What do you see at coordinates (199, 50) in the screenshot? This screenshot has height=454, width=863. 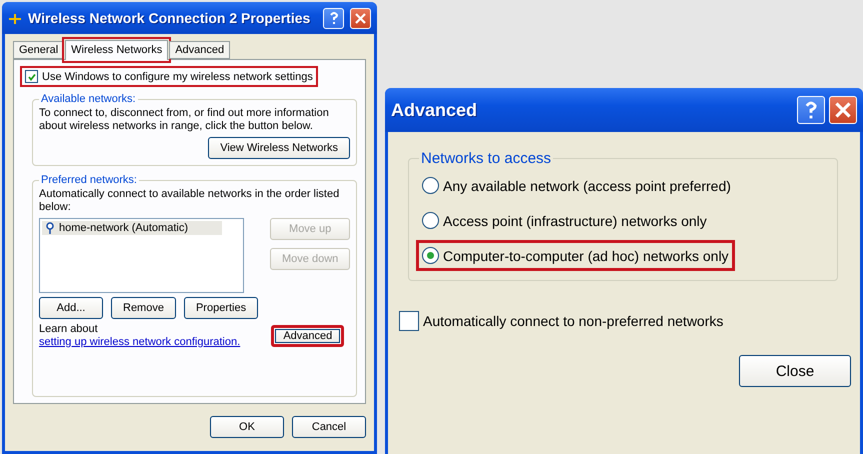 I see `tab: Advanced` at bounding box center [199, 50].